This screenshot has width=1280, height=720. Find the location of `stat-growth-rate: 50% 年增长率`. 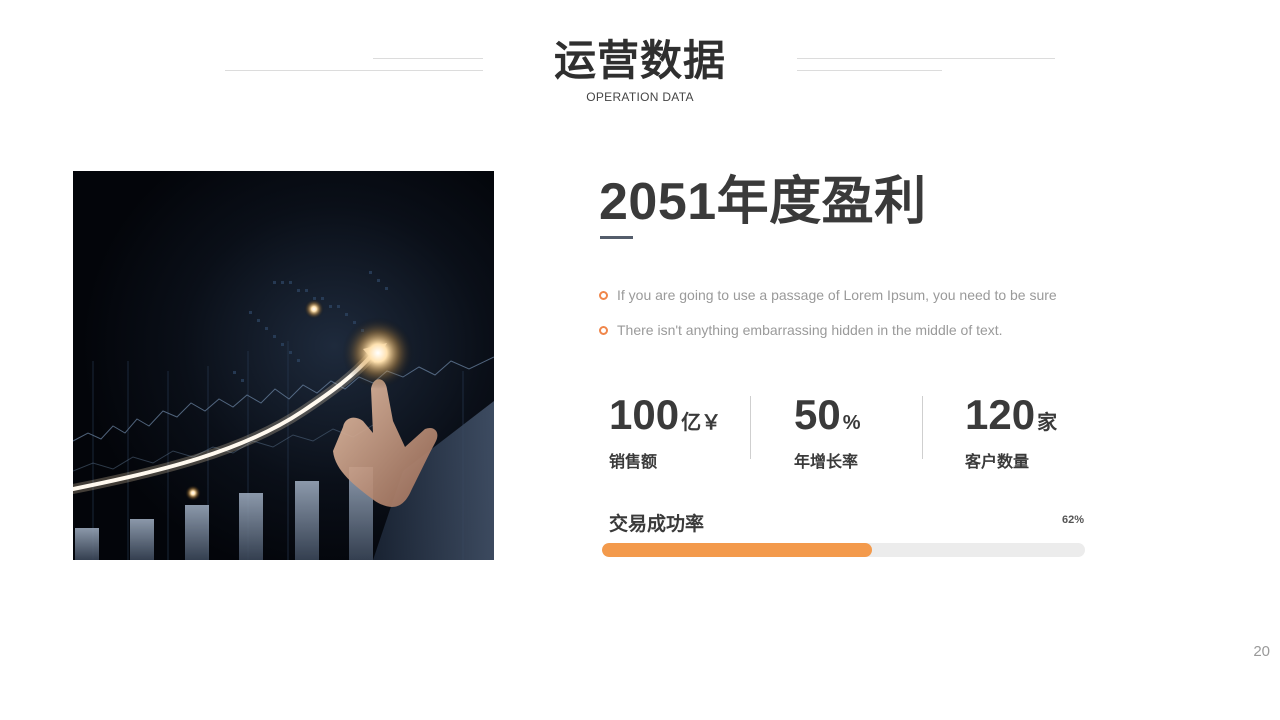

stat-growth-rate: 50% 年增长率 is located at coordinates (827, 432).